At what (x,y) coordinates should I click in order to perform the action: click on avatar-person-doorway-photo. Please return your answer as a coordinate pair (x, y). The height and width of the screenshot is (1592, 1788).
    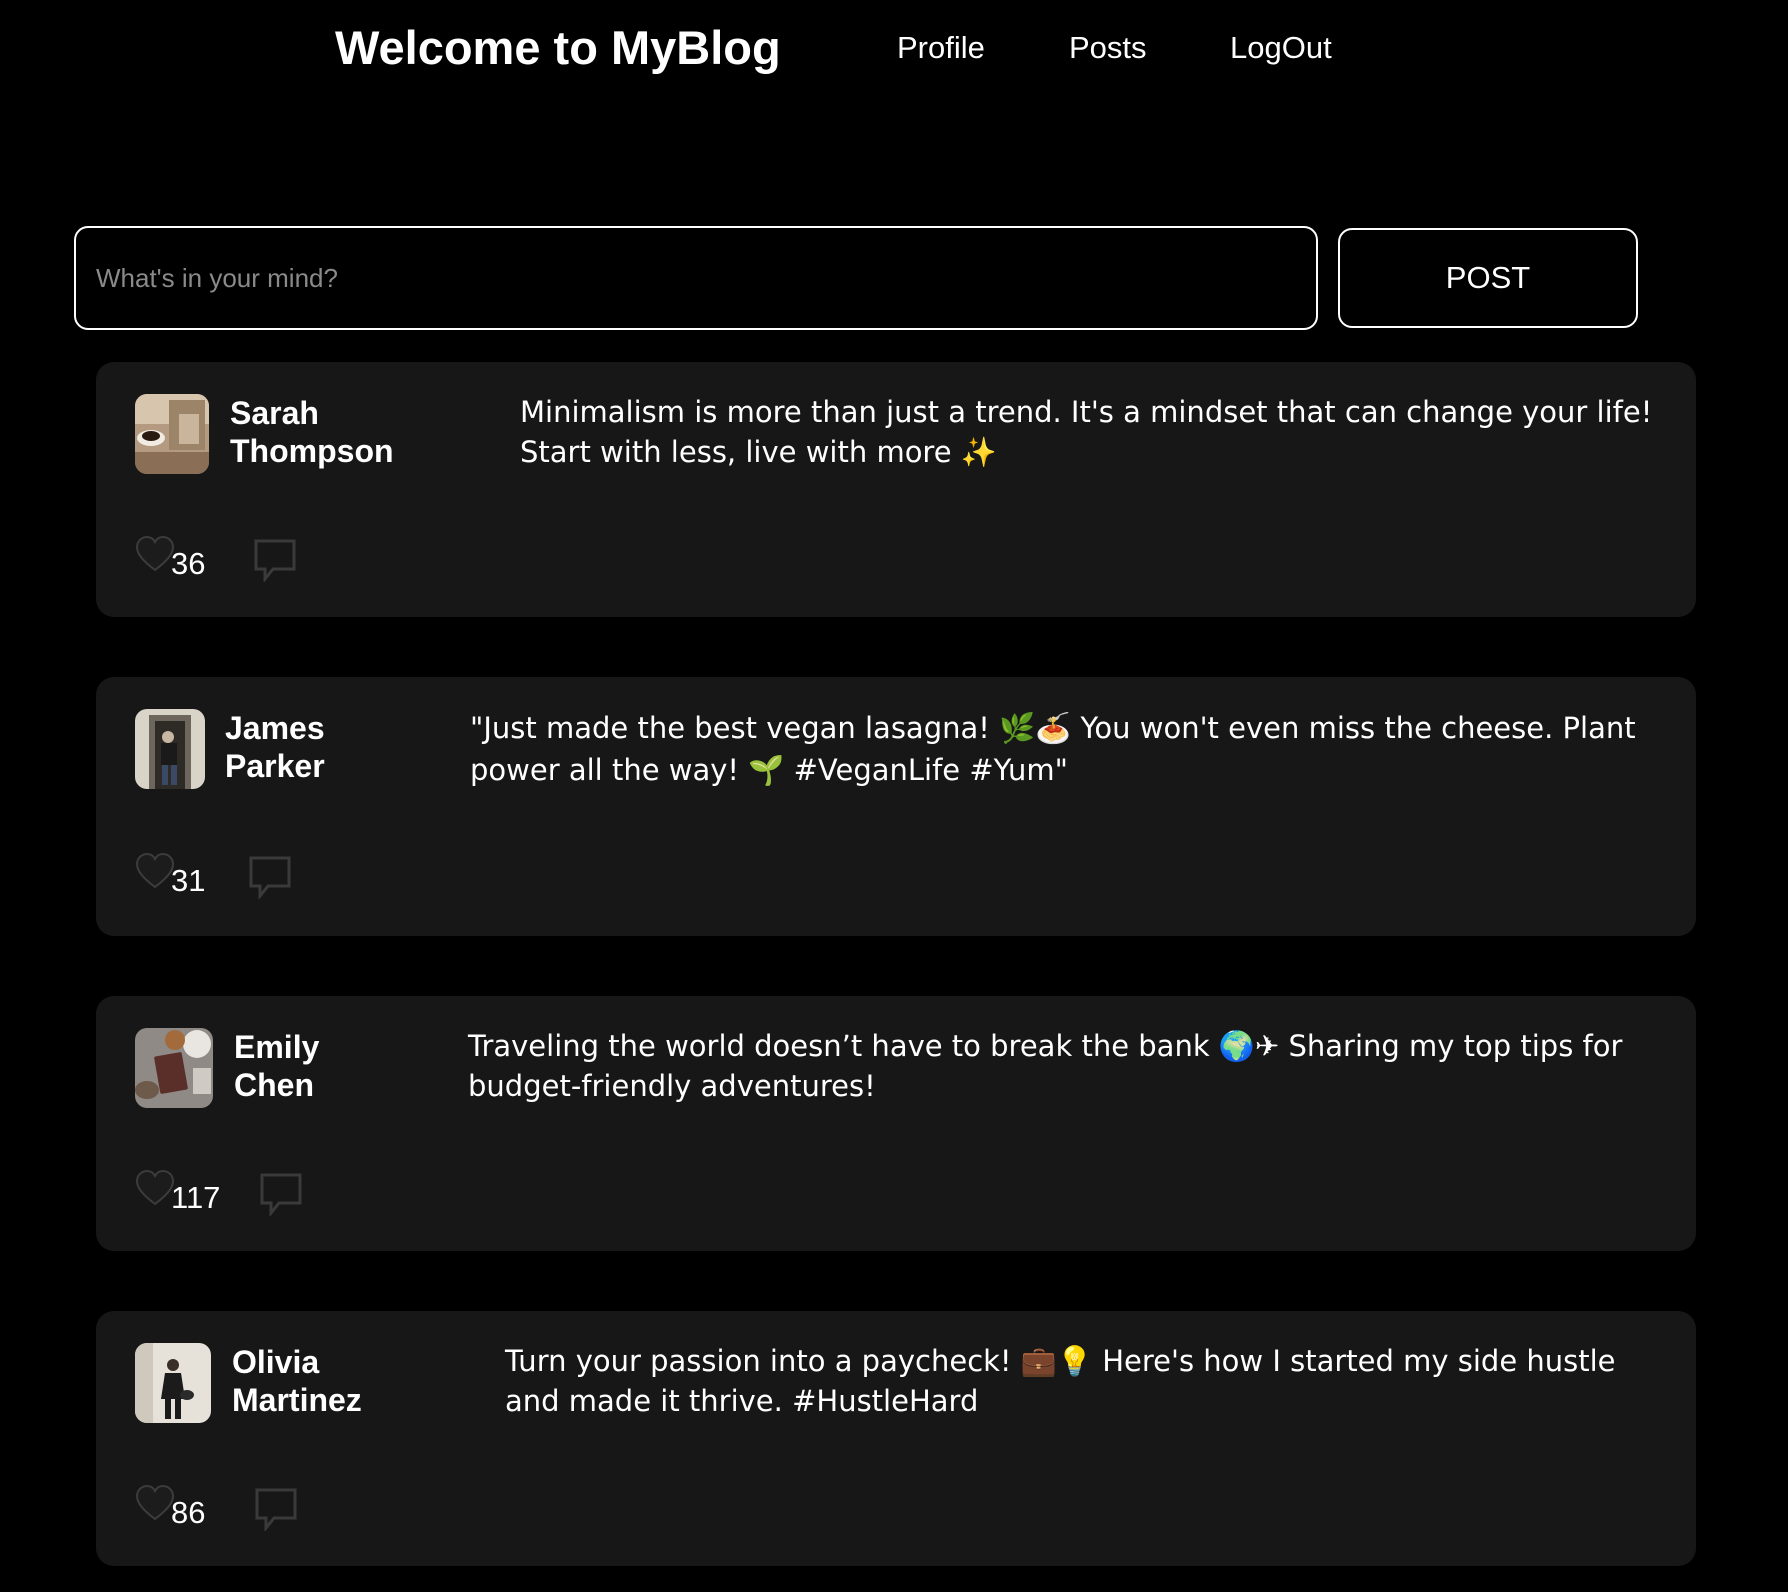
    Looking at the image, I should click on (170, 749).